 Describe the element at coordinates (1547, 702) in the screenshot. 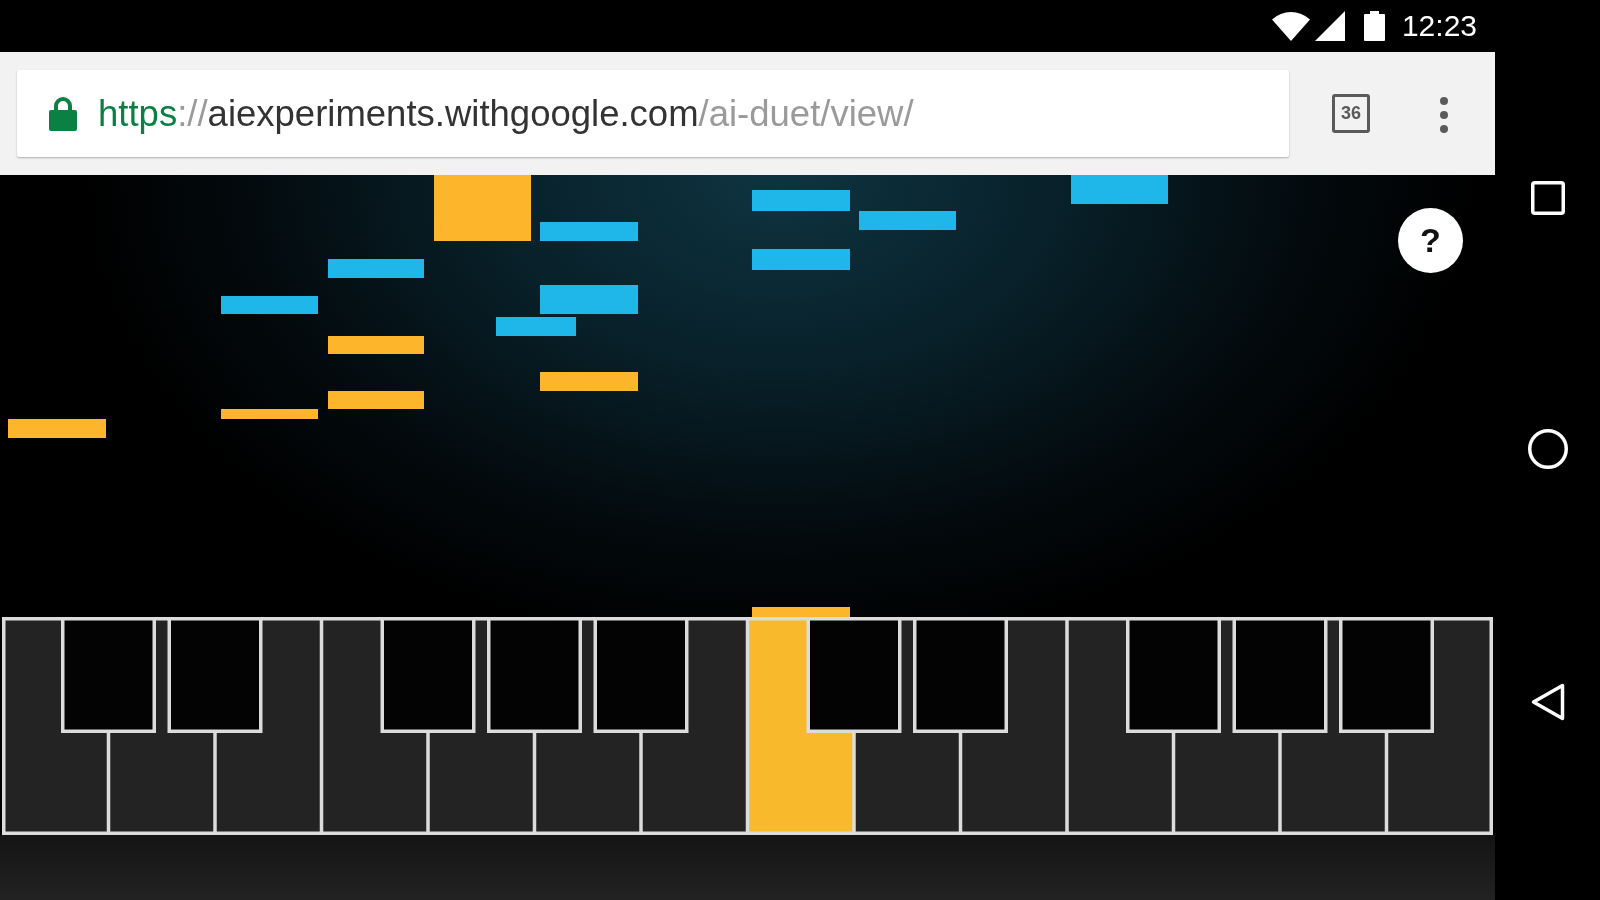

I see `back-triangle-icon` at that location.